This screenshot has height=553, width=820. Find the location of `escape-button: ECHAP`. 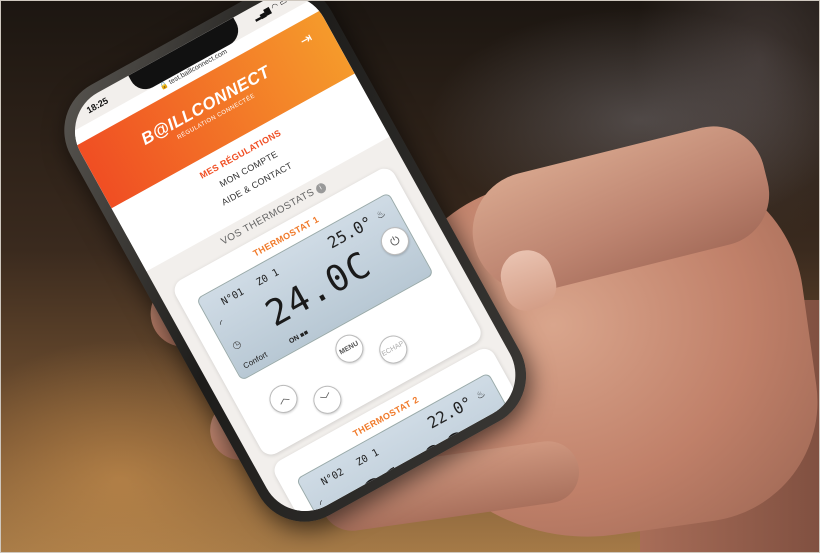

escape-button: ECHAP is located at coordinates (393, 349).